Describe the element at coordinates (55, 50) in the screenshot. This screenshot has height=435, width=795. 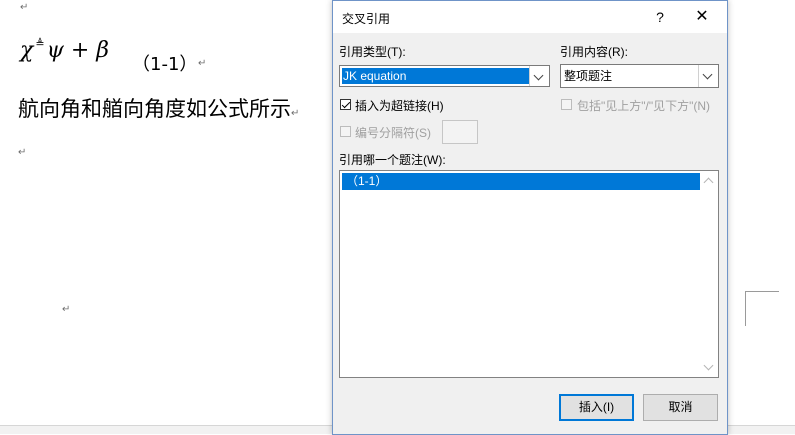
I see `formula-psi: ψ` at that location.